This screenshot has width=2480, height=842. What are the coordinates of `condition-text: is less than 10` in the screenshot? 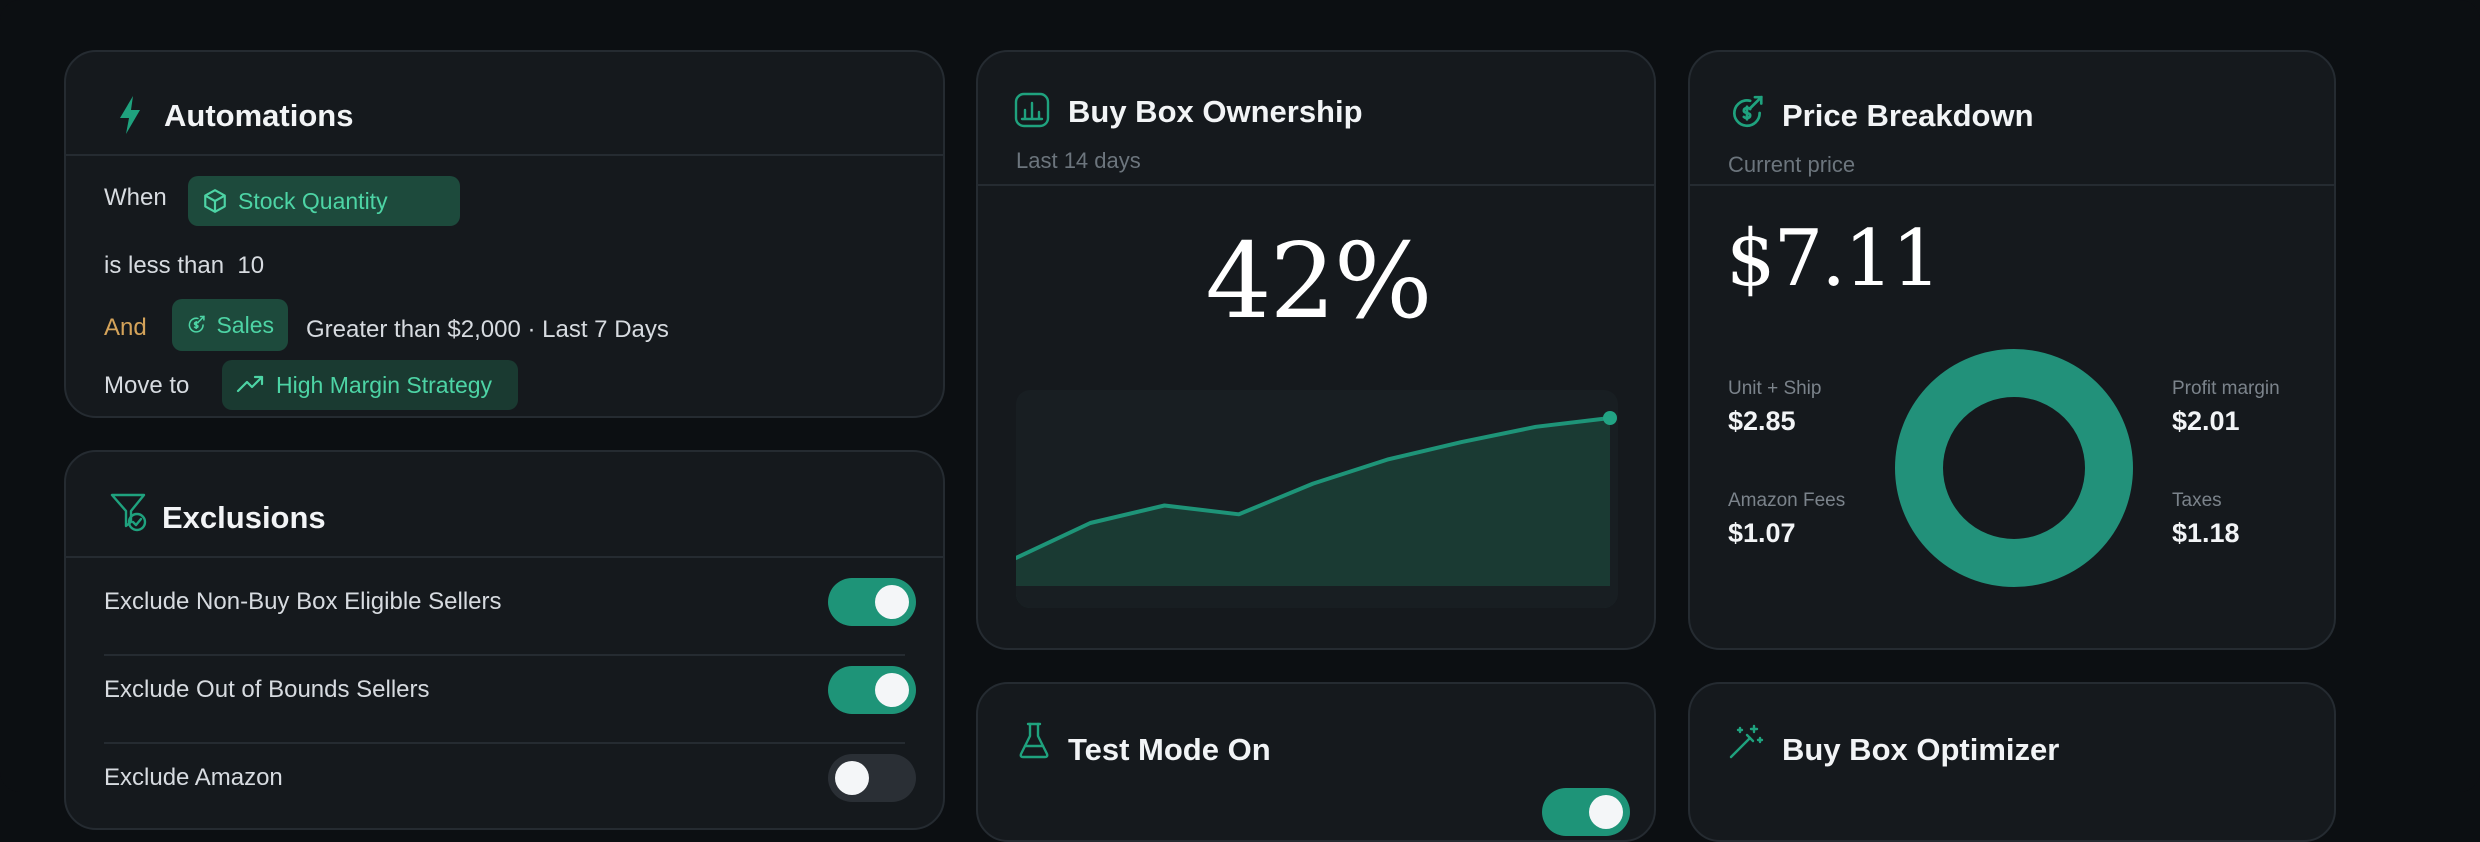 It's located at (184, 266).